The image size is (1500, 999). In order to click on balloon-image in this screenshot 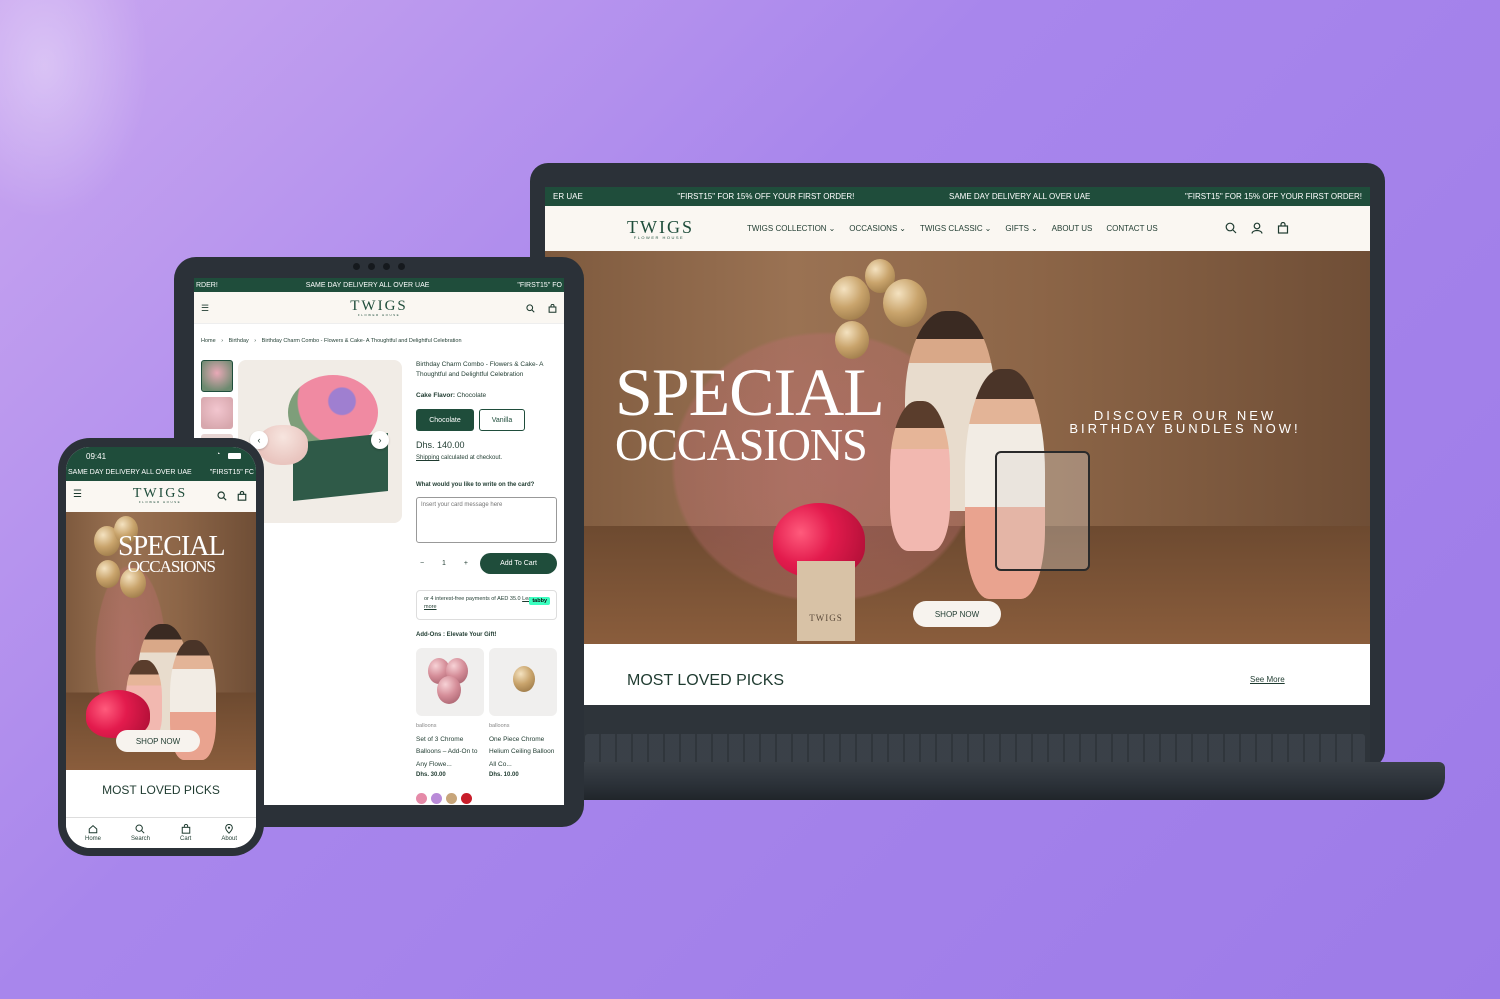, I will do `click(850, 298)`.